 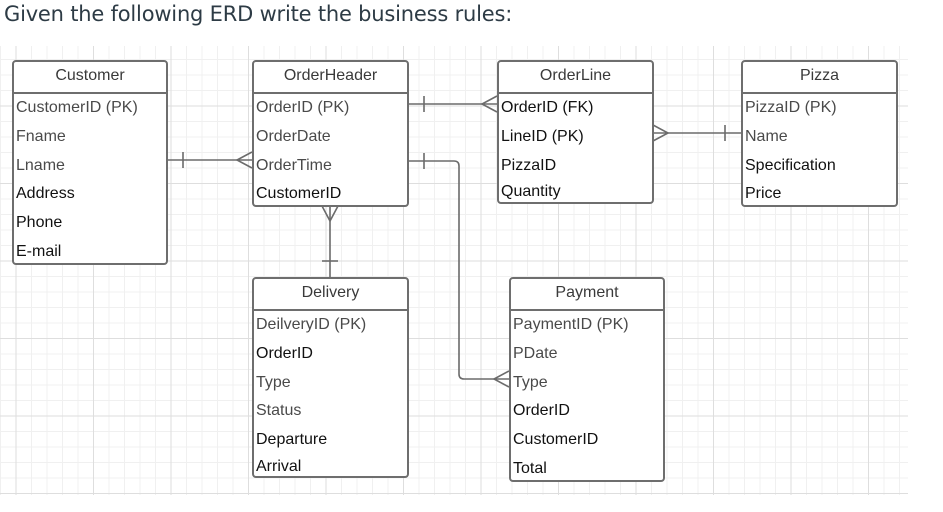 What do you see at coordinates (294, 165) in the screenshot?
I see `attribute: OrderTime` at bounding box center [294, 165].